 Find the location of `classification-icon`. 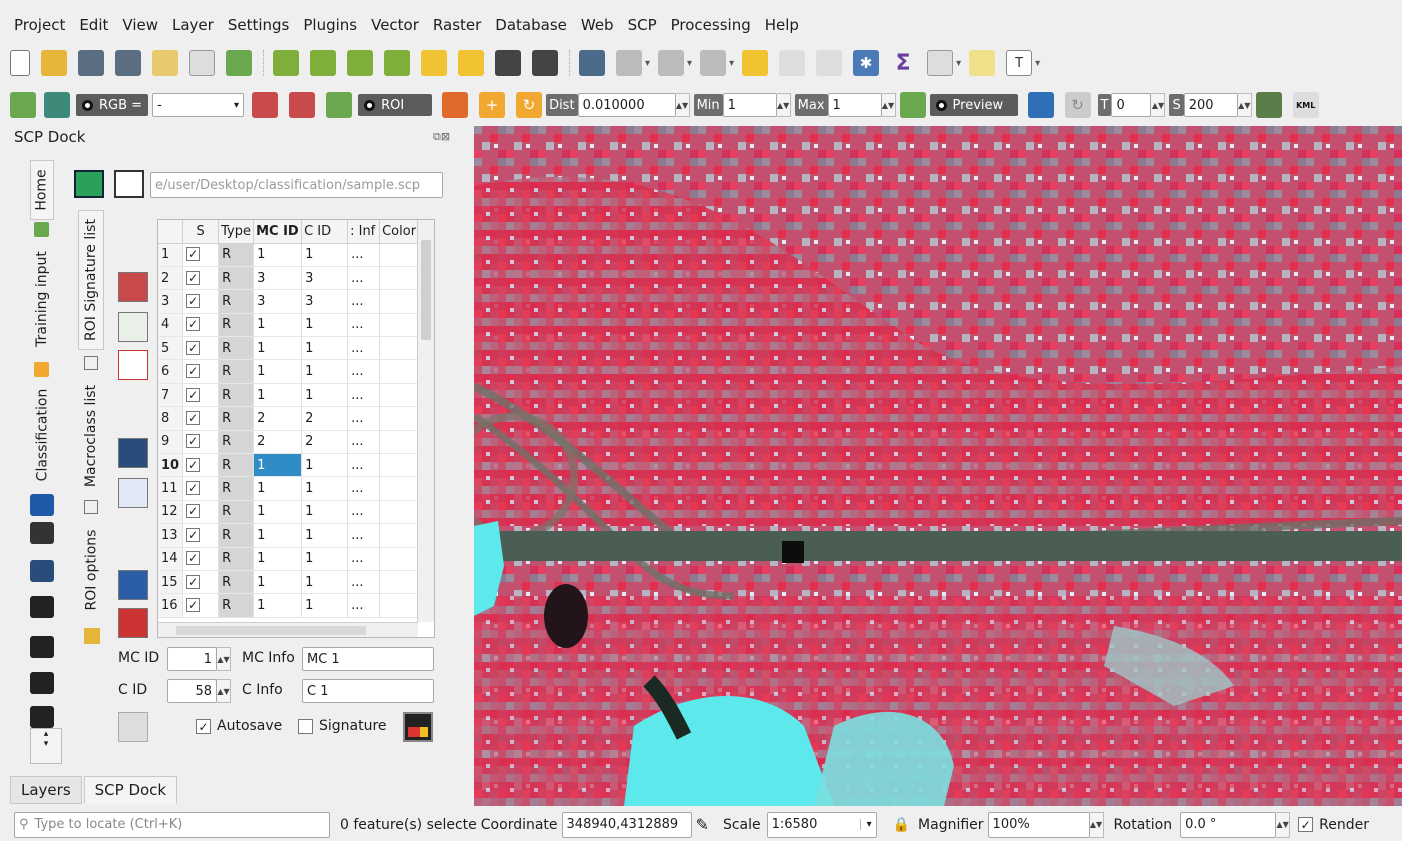

classification-icon is located at coordinates (42, 505).